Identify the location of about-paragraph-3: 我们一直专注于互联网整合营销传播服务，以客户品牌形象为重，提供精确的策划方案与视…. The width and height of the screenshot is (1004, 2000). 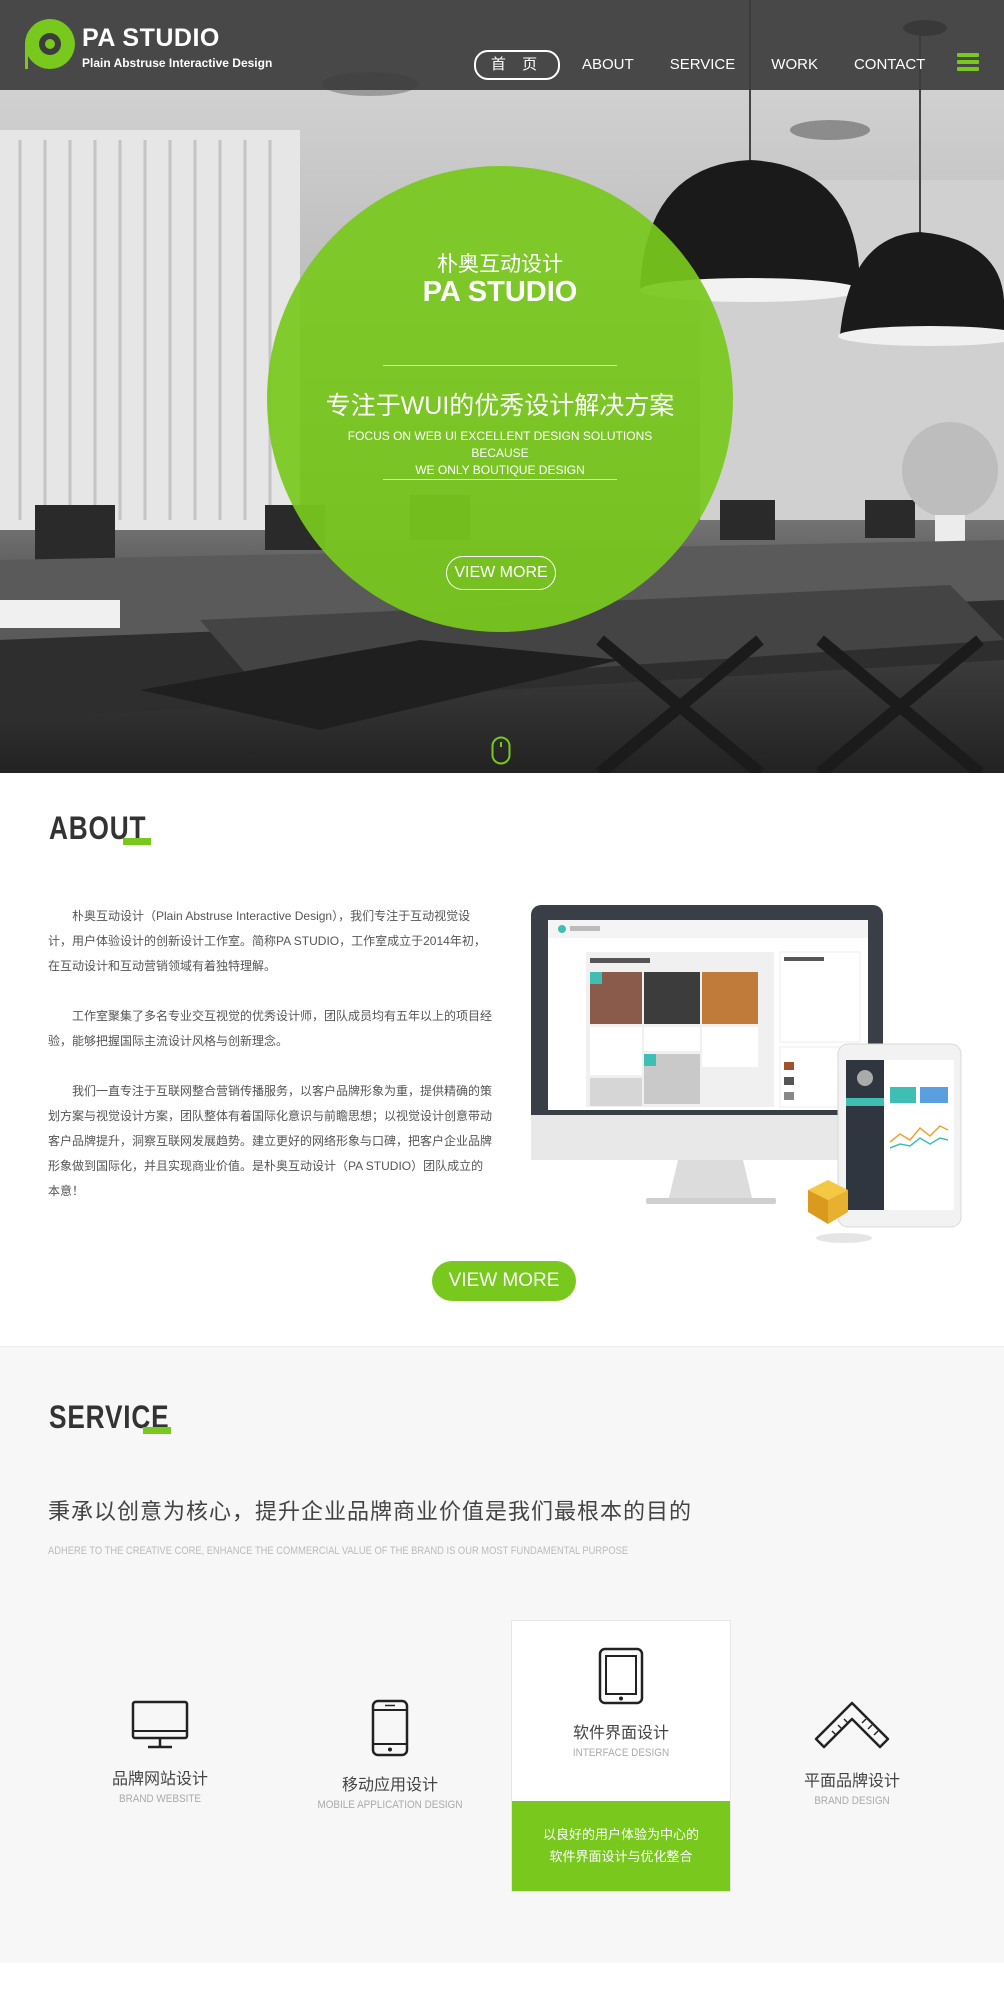
(270, 1141).